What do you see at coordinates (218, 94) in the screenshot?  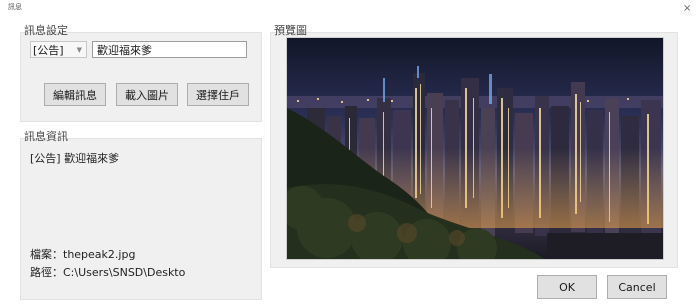 I see `select-resident-button: 選擇住戶` at bounding box center [218, 94].